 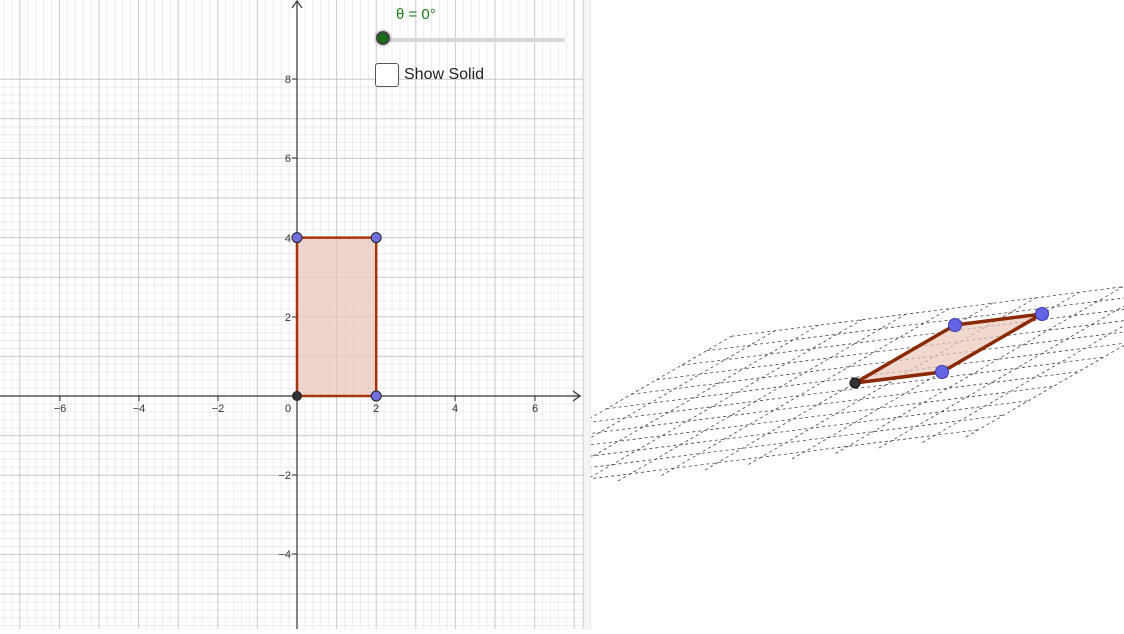 What do you see at coordinates (336, 317) in the screenshot?
I see `rectangle-polygon` at bounding box center [336, 317].